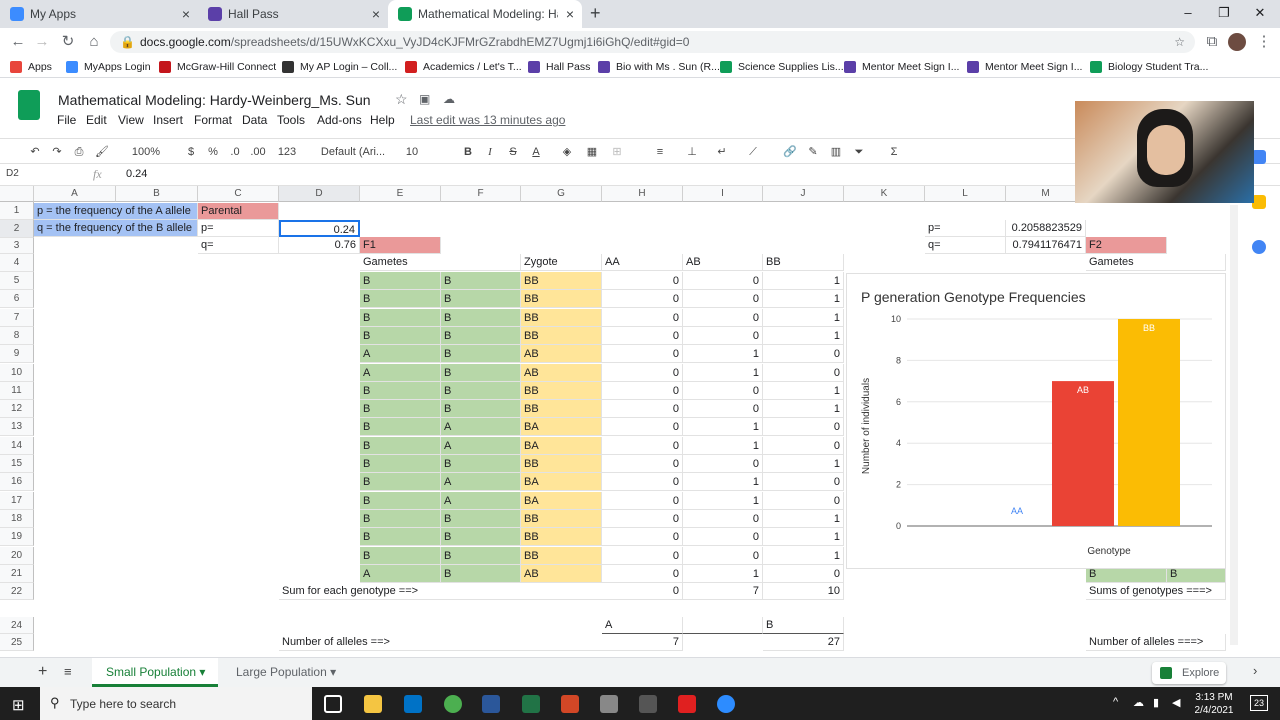 Image resolution: width=1280 pixels, height=720 pixels. What do you see at coordinates (1115, 702) in the screenshot?
I see `tray-overflow-icon: ^` at bounding box center [1115, 702].